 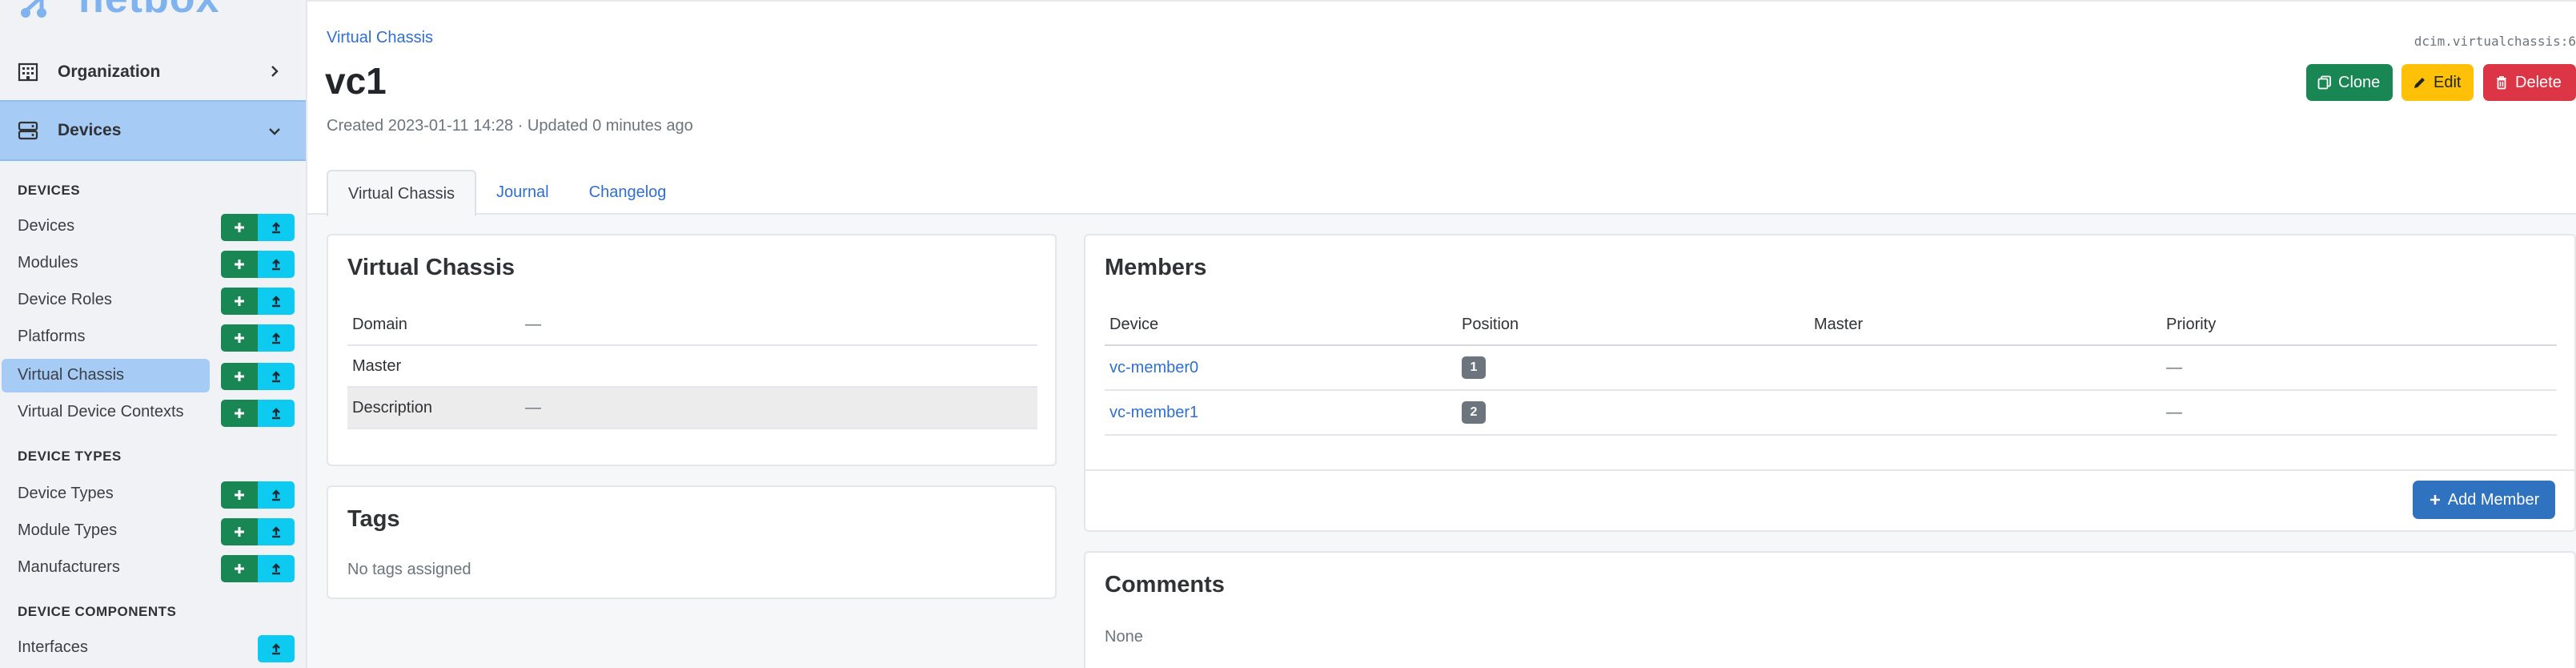 What do you see at coordinates (153, 300) in the screenshot?
I see `sidebar-item-device-roles: Device Roles` at bounding box center [153, 300].